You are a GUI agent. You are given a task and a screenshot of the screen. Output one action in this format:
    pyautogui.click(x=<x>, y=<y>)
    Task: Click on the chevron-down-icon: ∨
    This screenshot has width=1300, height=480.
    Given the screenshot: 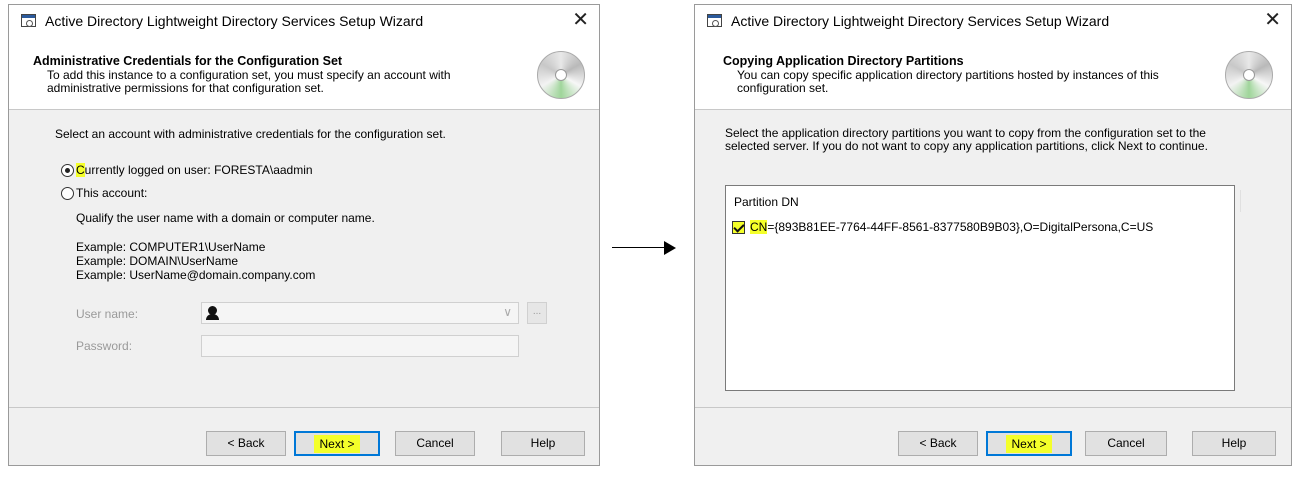 What is the action you would take?
    pyautogui.click(x=507, y=312)
    